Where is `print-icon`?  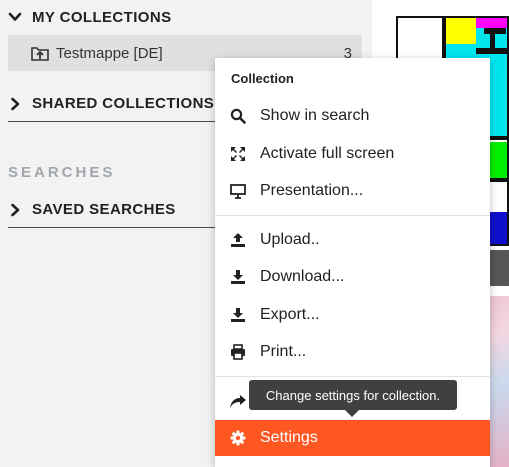
print-icon is located at coordinates (238, 352).